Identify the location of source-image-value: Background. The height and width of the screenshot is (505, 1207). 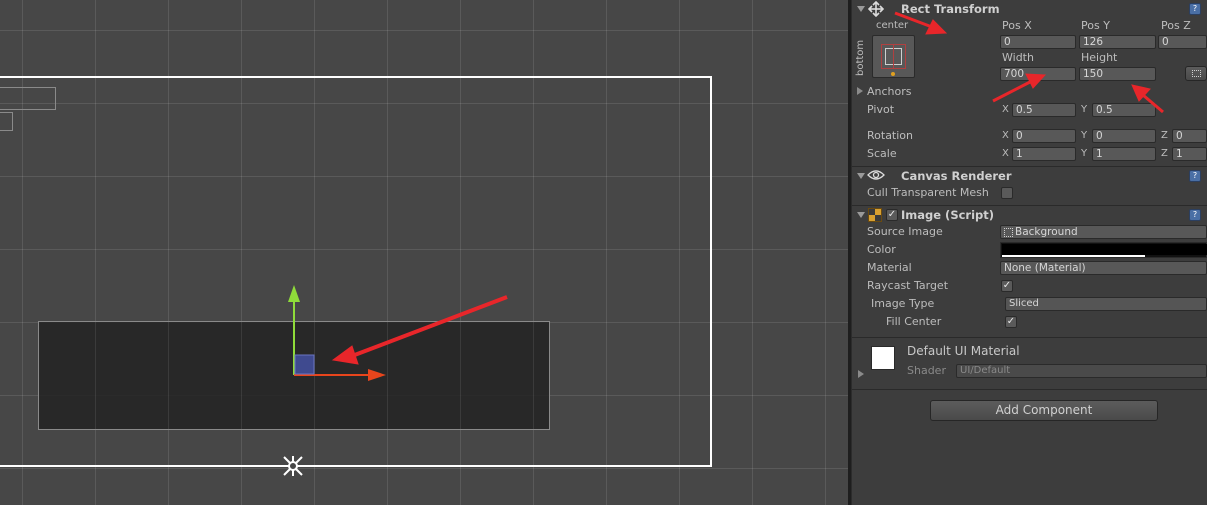
(1046, 232).